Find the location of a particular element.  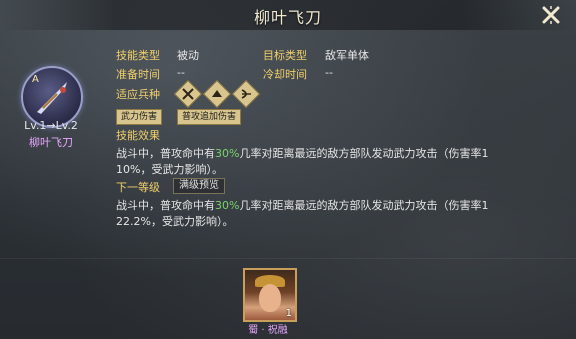

next-level-label: 下一等级 is located at coordinates (138, 187).